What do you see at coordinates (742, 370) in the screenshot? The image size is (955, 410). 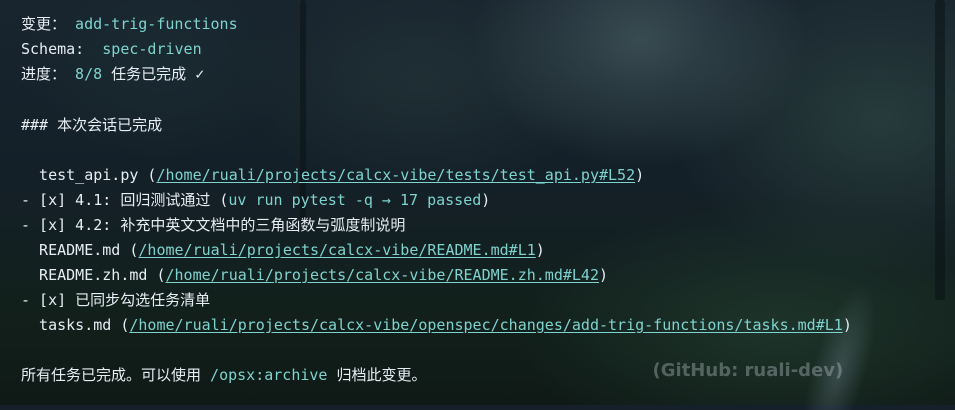 I see `watermark: (GitHub: ruali-dev)` at bounding box center [742, 370].